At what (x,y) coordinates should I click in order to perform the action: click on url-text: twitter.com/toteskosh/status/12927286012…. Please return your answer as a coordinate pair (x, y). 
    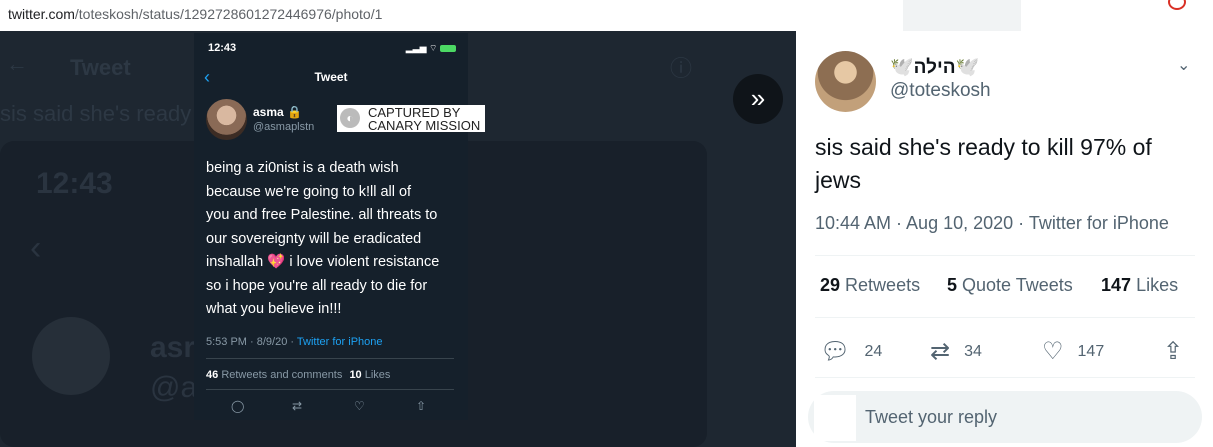
    Looking at the image, I should click on (195, 14).